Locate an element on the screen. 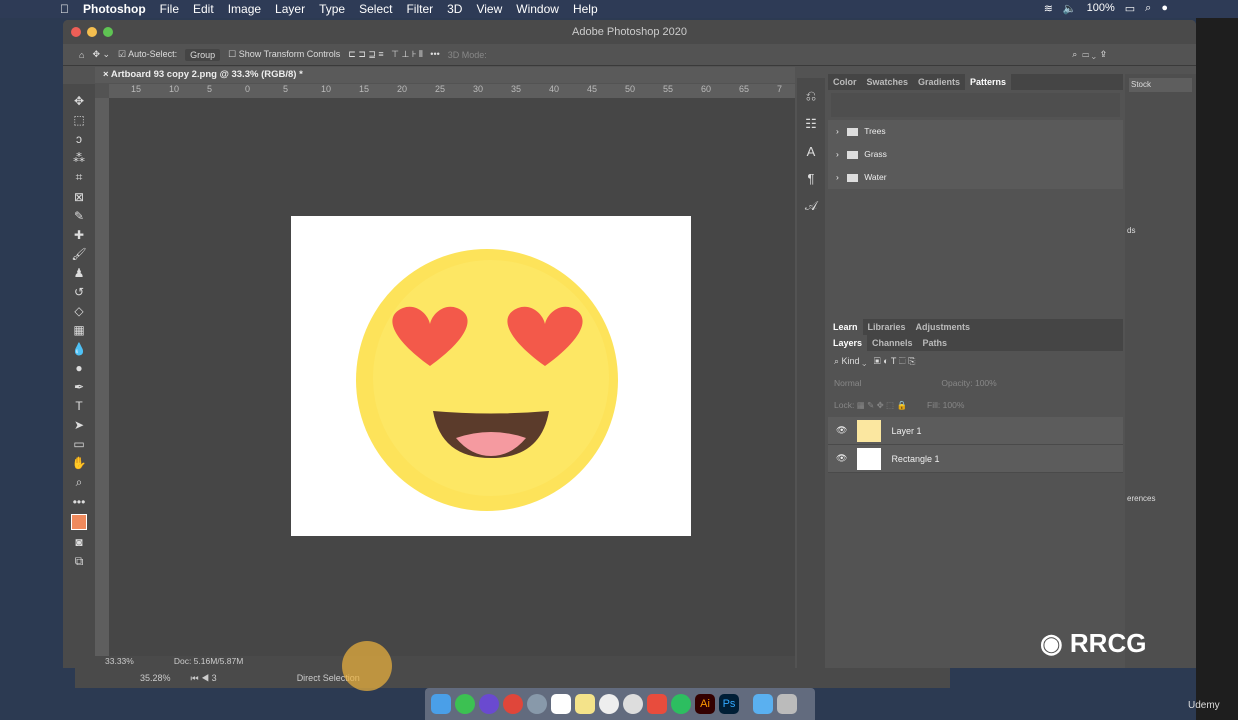 The image size is (1238, 720). battery-icon: ▭ is located at coordinates (1130, 8).